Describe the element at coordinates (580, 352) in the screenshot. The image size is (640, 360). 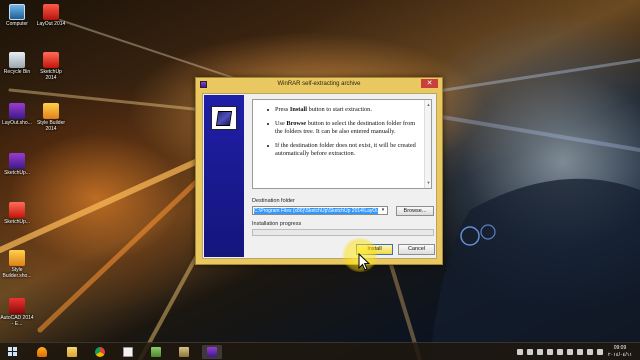
I see `display-icon` at that location.